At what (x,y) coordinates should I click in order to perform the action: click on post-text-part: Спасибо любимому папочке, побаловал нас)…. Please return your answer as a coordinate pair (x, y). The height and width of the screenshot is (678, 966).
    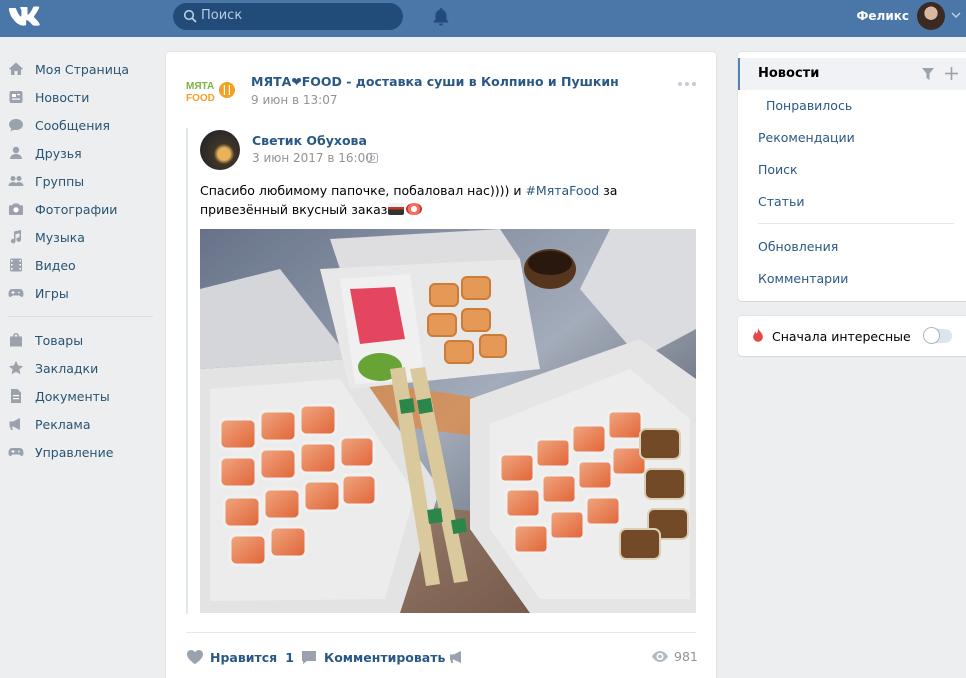
    Looking at the image, I should click on (363, 190).